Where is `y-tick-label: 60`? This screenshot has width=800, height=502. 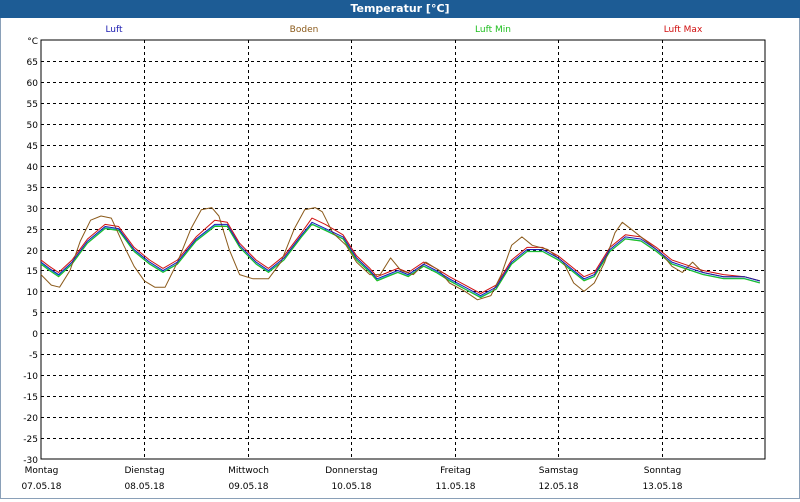
y-tick-label: 60 is located at coordinates (33, 84).